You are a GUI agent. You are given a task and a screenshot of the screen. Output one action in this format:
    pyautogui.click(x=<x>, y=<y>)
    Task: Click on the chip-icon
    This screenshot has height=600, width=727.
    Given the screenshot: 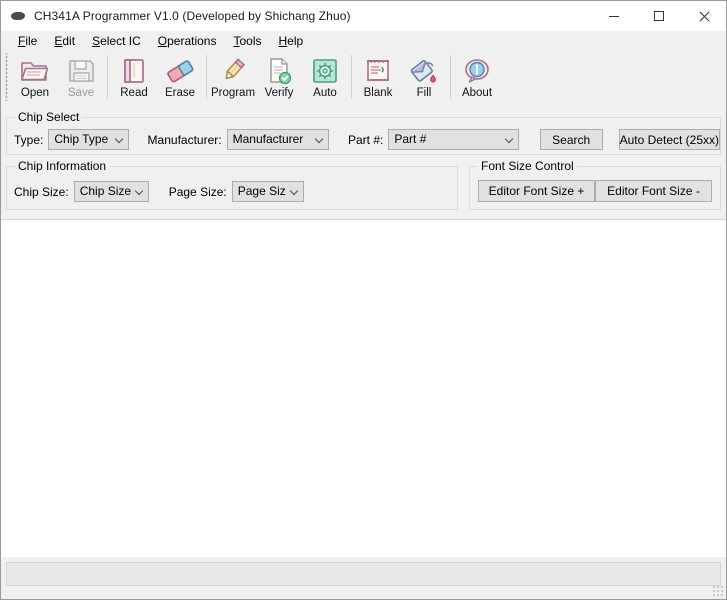 What is the action you would take?
    pyautogui.click(x=18, y=16)
    